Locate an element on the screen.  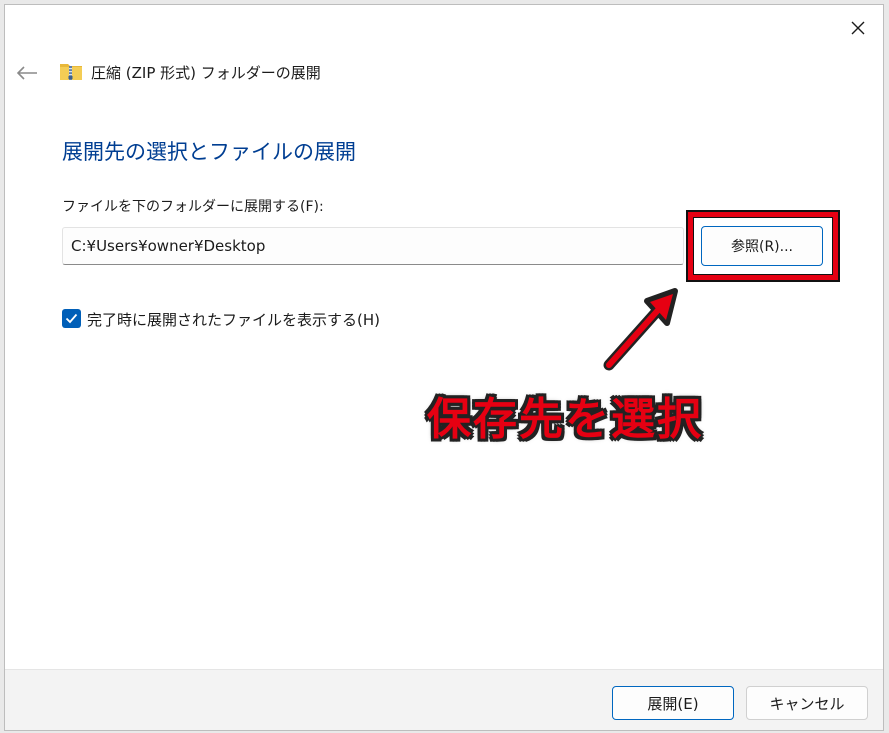
dialog-title: 圧縮 (ZIP 形式) フォルダーの展開 is located at coordinates (206, 73).